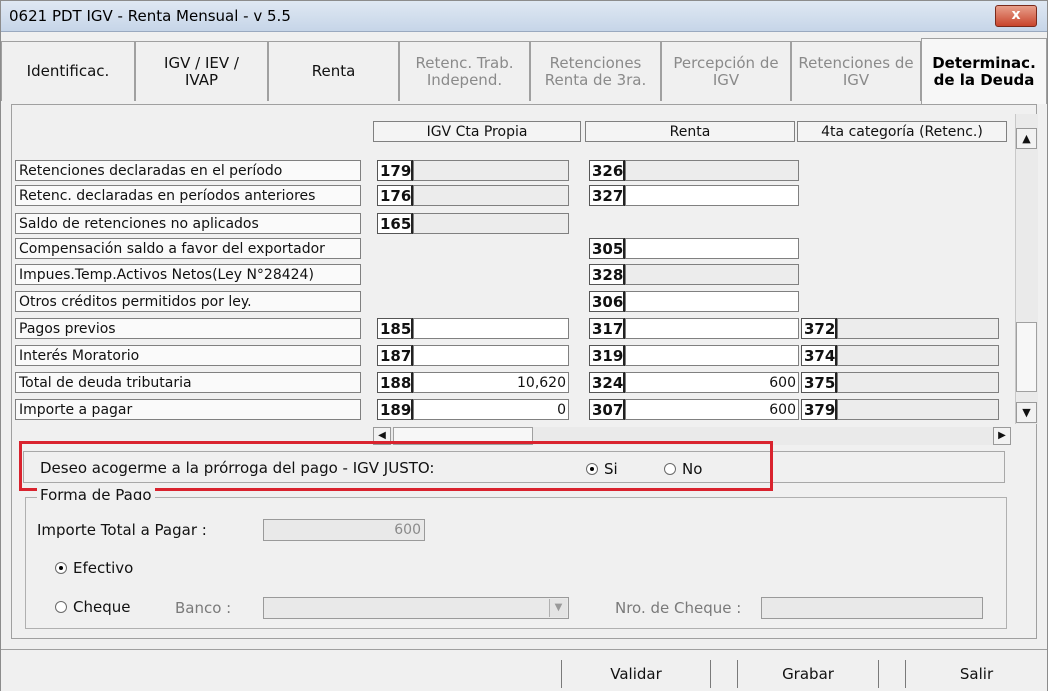 The height and width of the screenshot is (691, 1048). Describe the element at coordinates (819, 382) in the screenshot. I see `casilla-code: 375` at that location.